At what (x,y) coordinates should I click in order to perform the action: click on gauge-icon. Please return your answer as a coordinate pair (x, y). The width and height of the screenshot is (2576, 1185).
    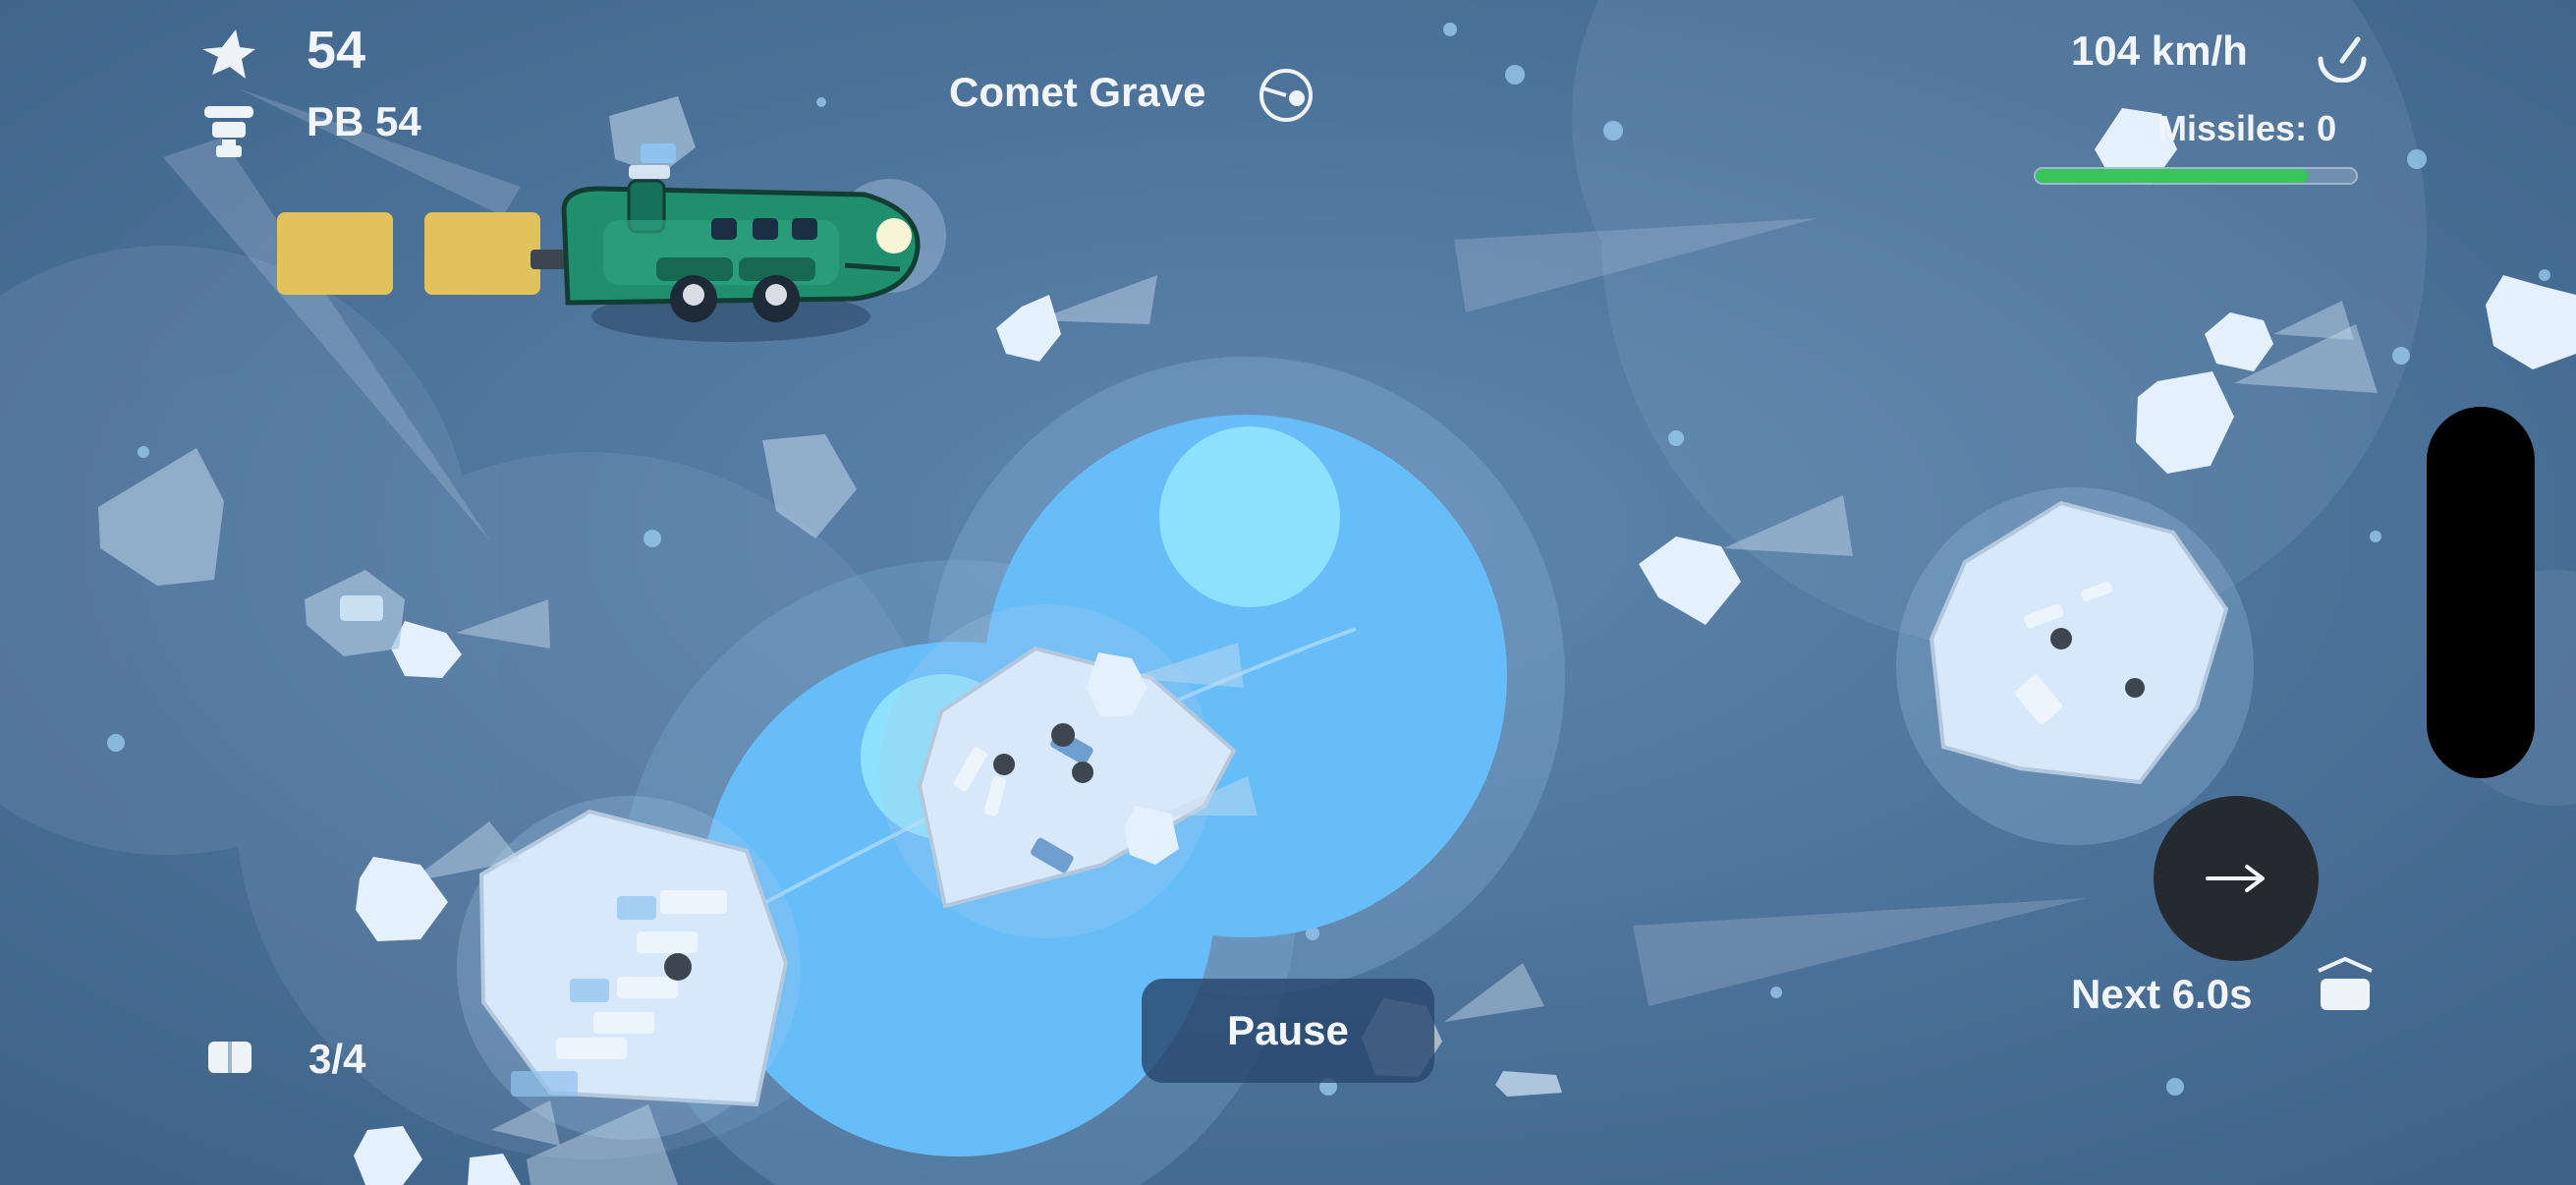
    Looking at the image, I should click on (1286, 96).